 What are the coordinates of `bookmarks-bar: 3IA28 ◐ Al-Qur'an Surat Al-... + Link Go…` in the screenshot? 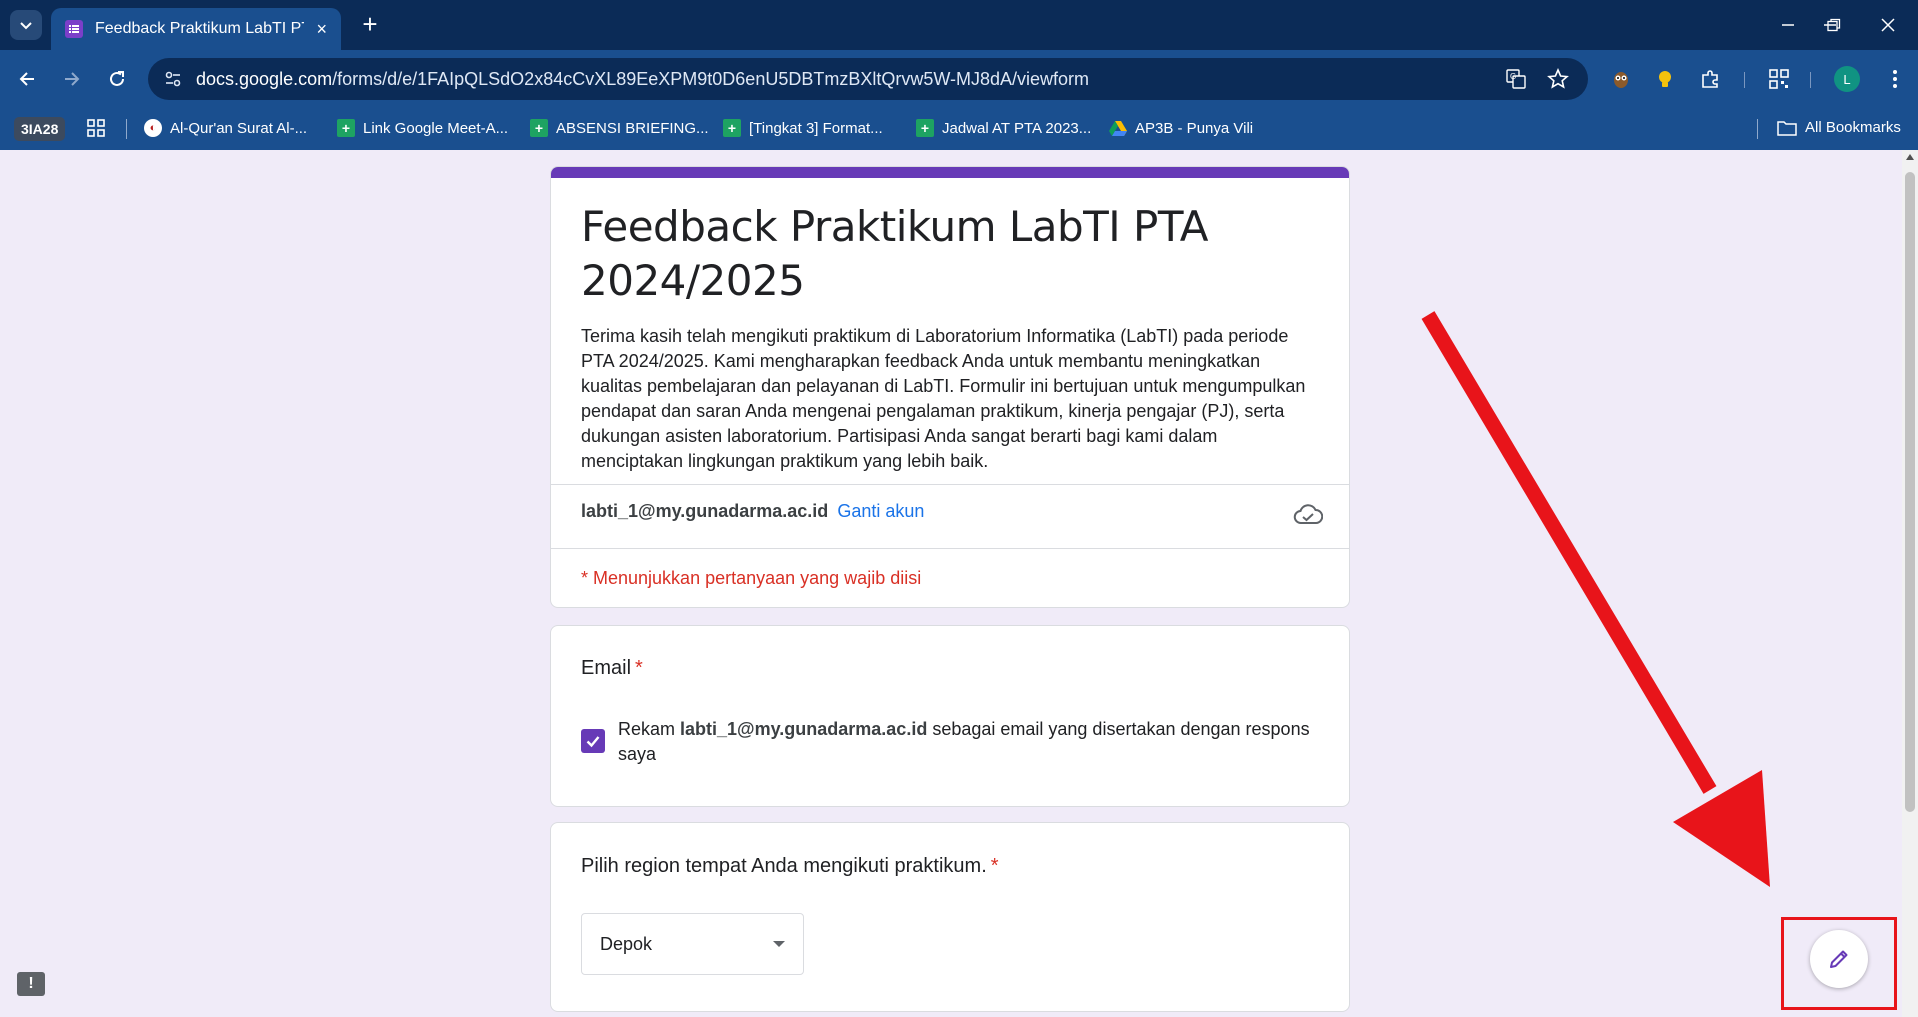 It's located at (959, 129).